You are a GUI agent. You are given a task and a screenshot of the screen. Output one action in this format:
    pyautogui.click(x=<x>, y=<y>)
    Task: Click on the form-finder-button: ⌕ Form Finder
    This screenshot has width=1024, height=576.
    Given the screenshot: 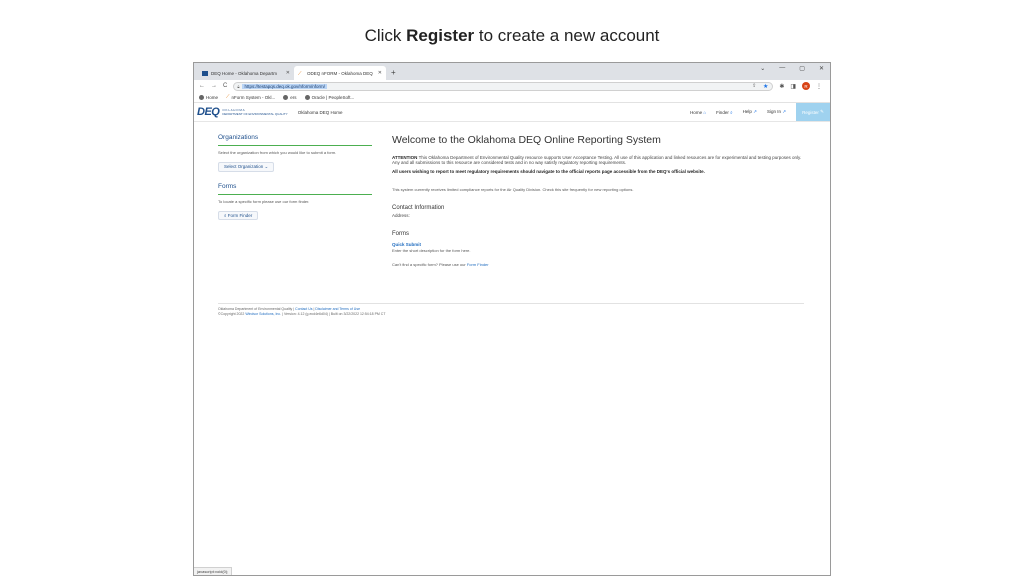 What is the action you would take?
    pyautogui.click(x=238, y=215)
    